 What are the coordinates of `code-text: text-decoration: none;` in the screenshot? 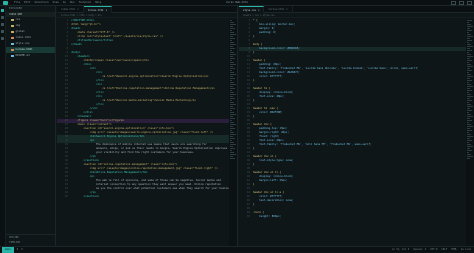 It's located at (273, 200).